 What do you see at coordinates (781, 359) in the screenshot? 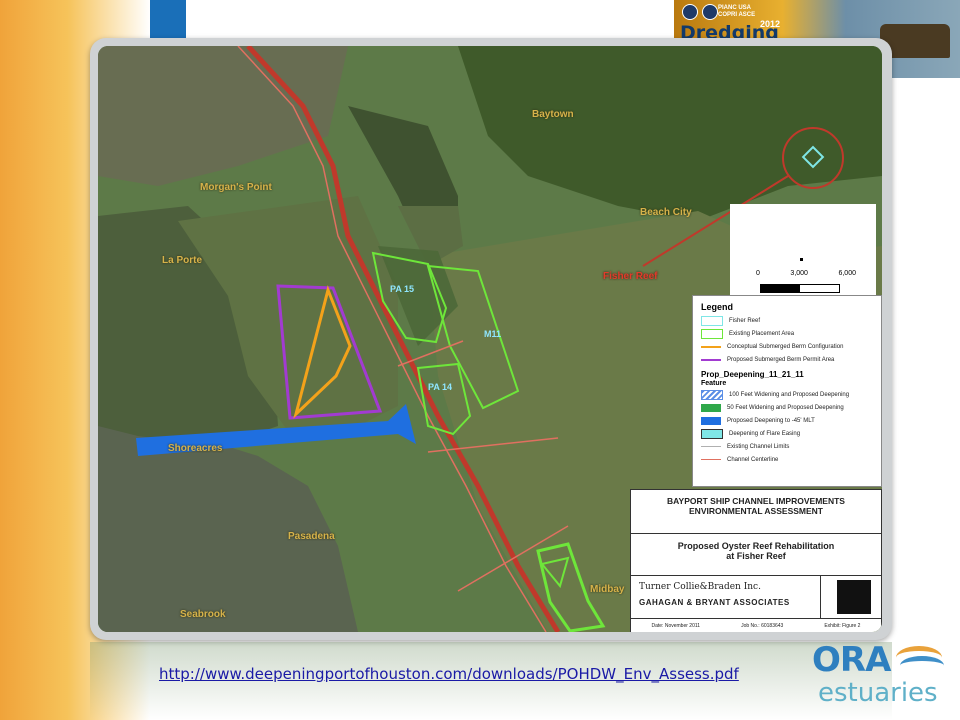
I see `legend-item-label: Proposed Submerged Berm Permit Area` at bounding box center [781, 359].